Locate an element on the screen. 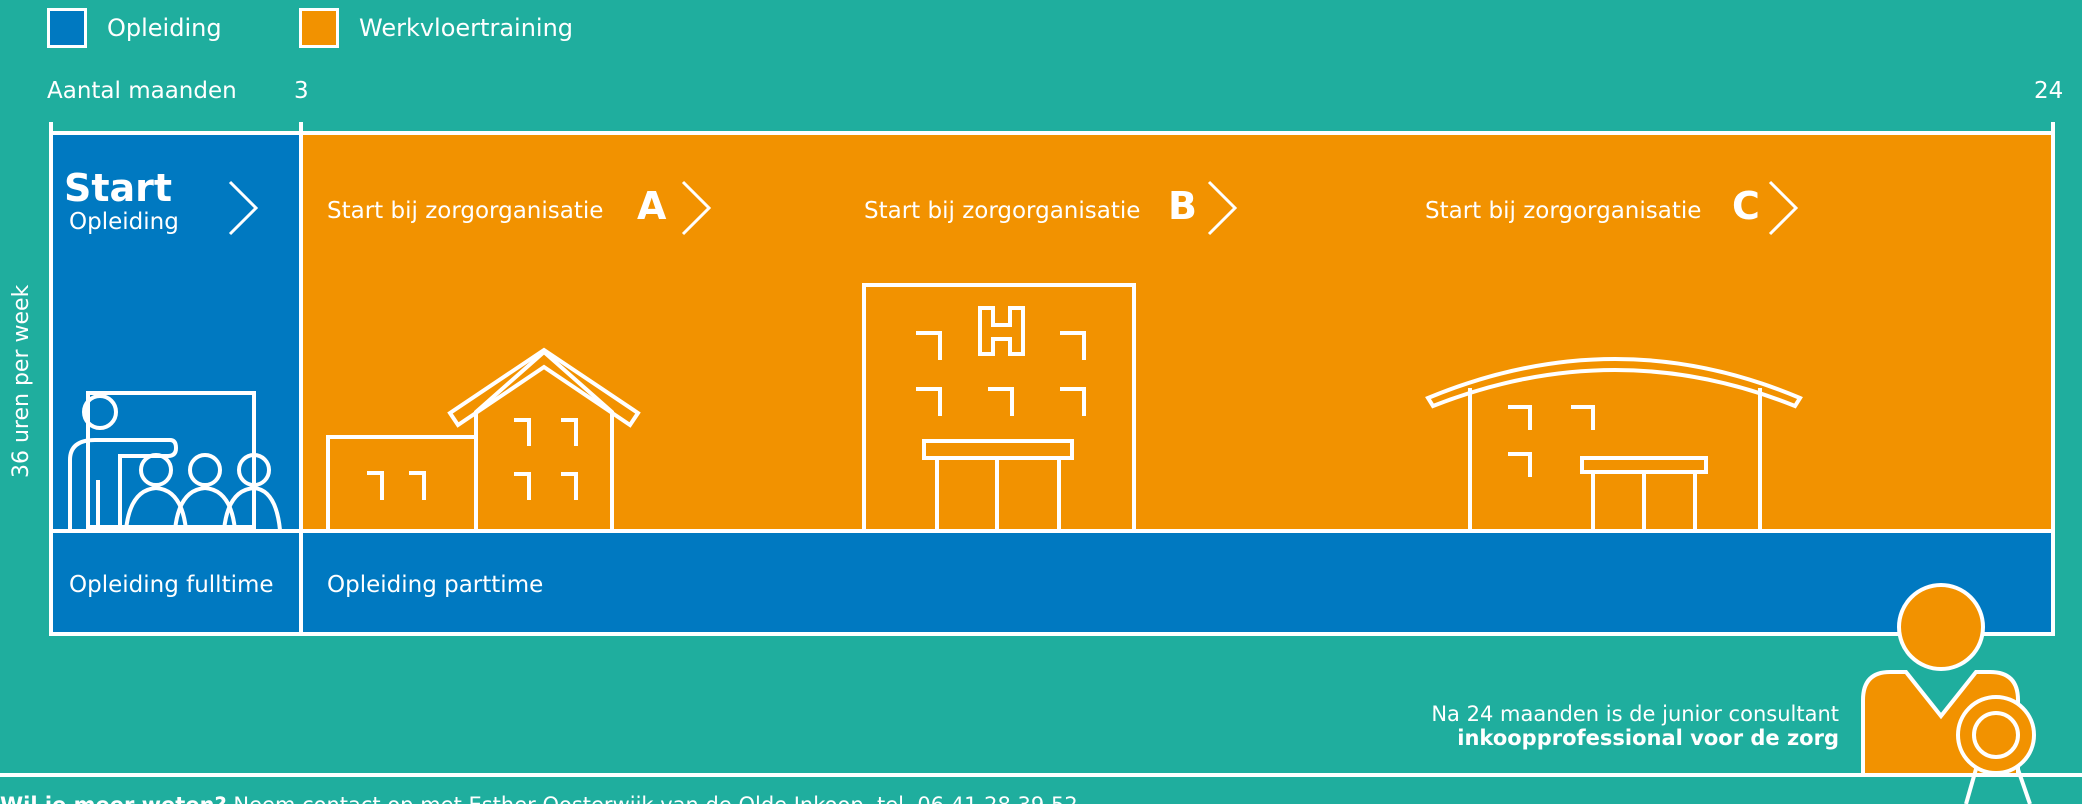 The height and width of the screenshot is (804, 2082). note-line-2: inkoopprofessional voor de zorg is located at coordinates (1648, 738).